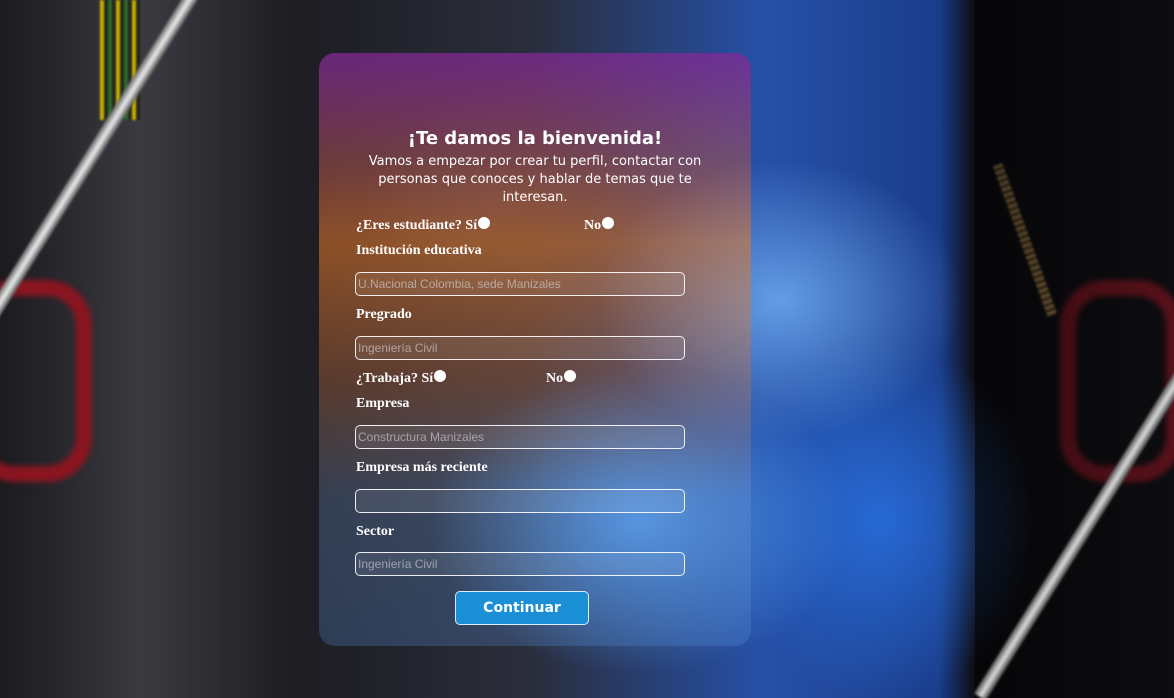  Describe the element at coordinates (383, 403) in the screenshot. I see `company-label: Empresa` at that location.